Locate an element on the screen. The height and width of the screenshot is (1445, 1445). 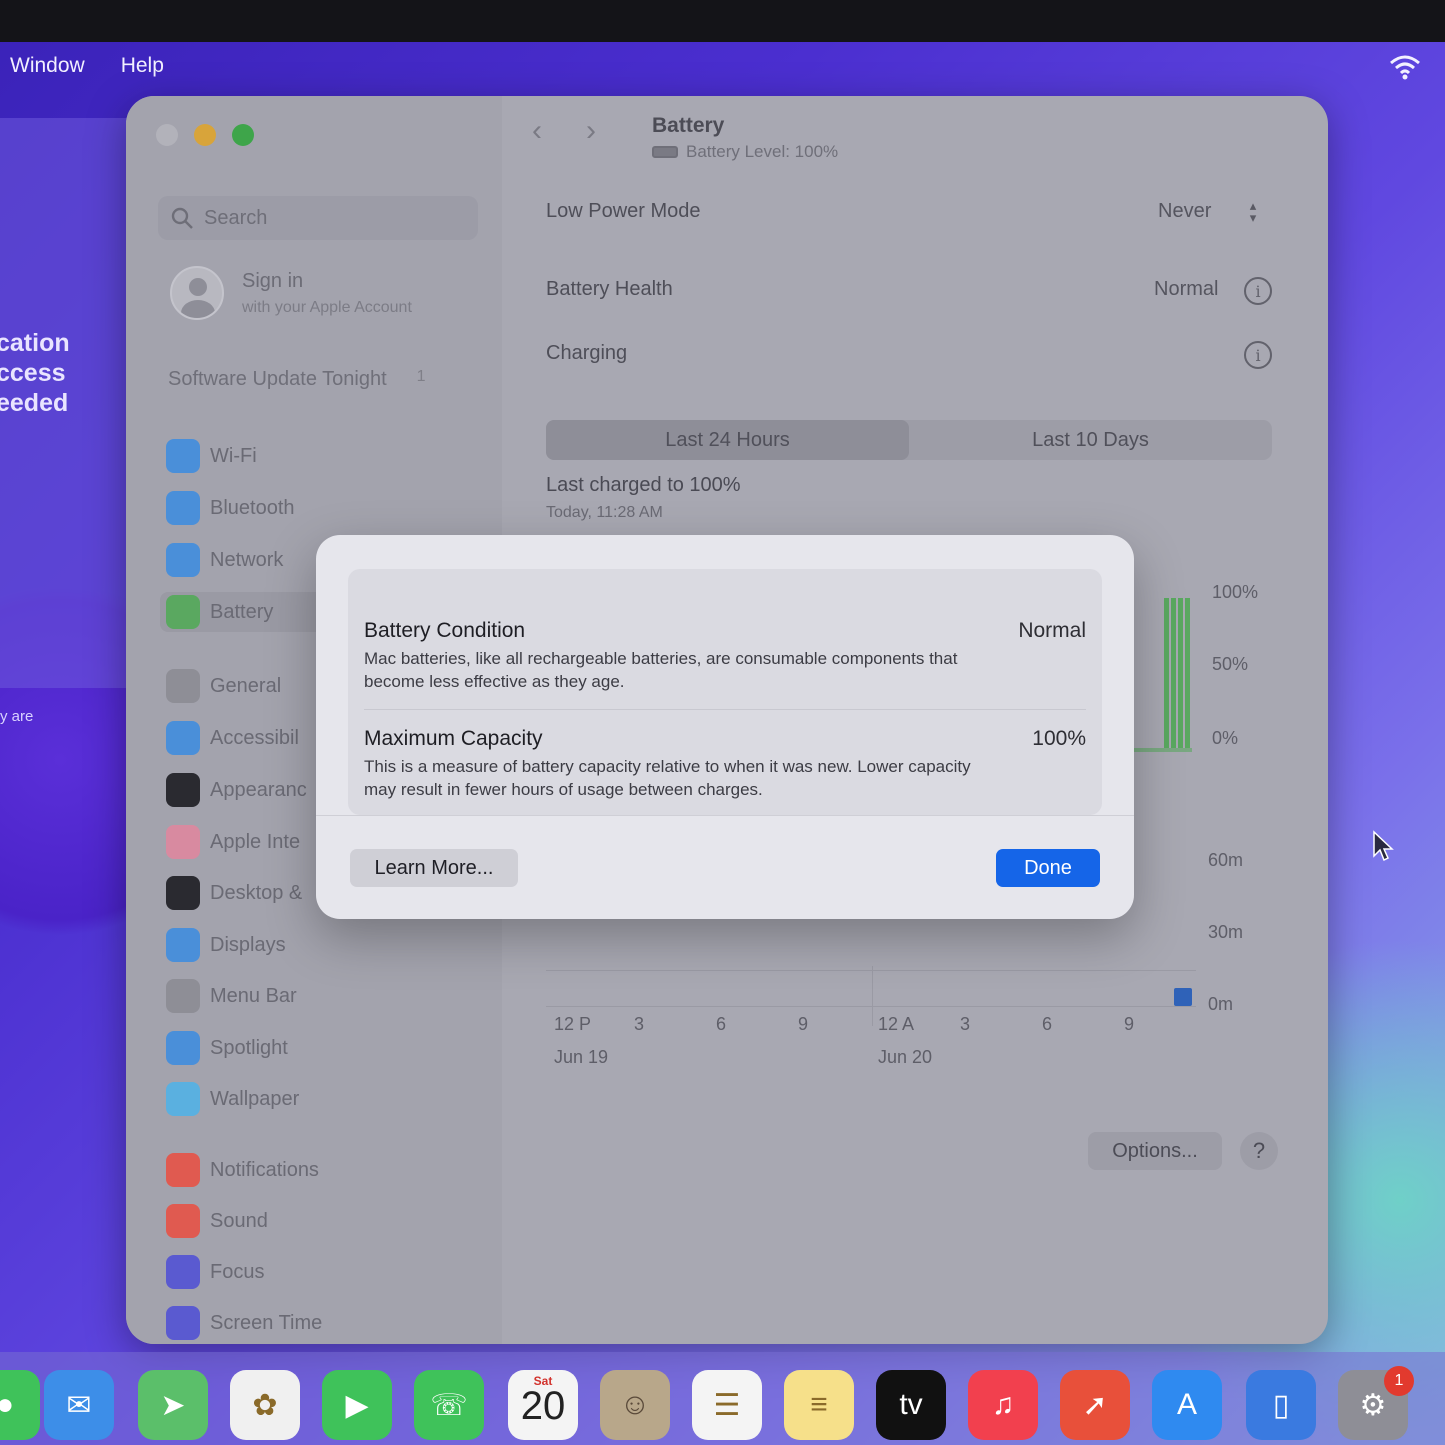
maximum-capacity-title: Maximum Capacity is located at coordinates (453, 738).